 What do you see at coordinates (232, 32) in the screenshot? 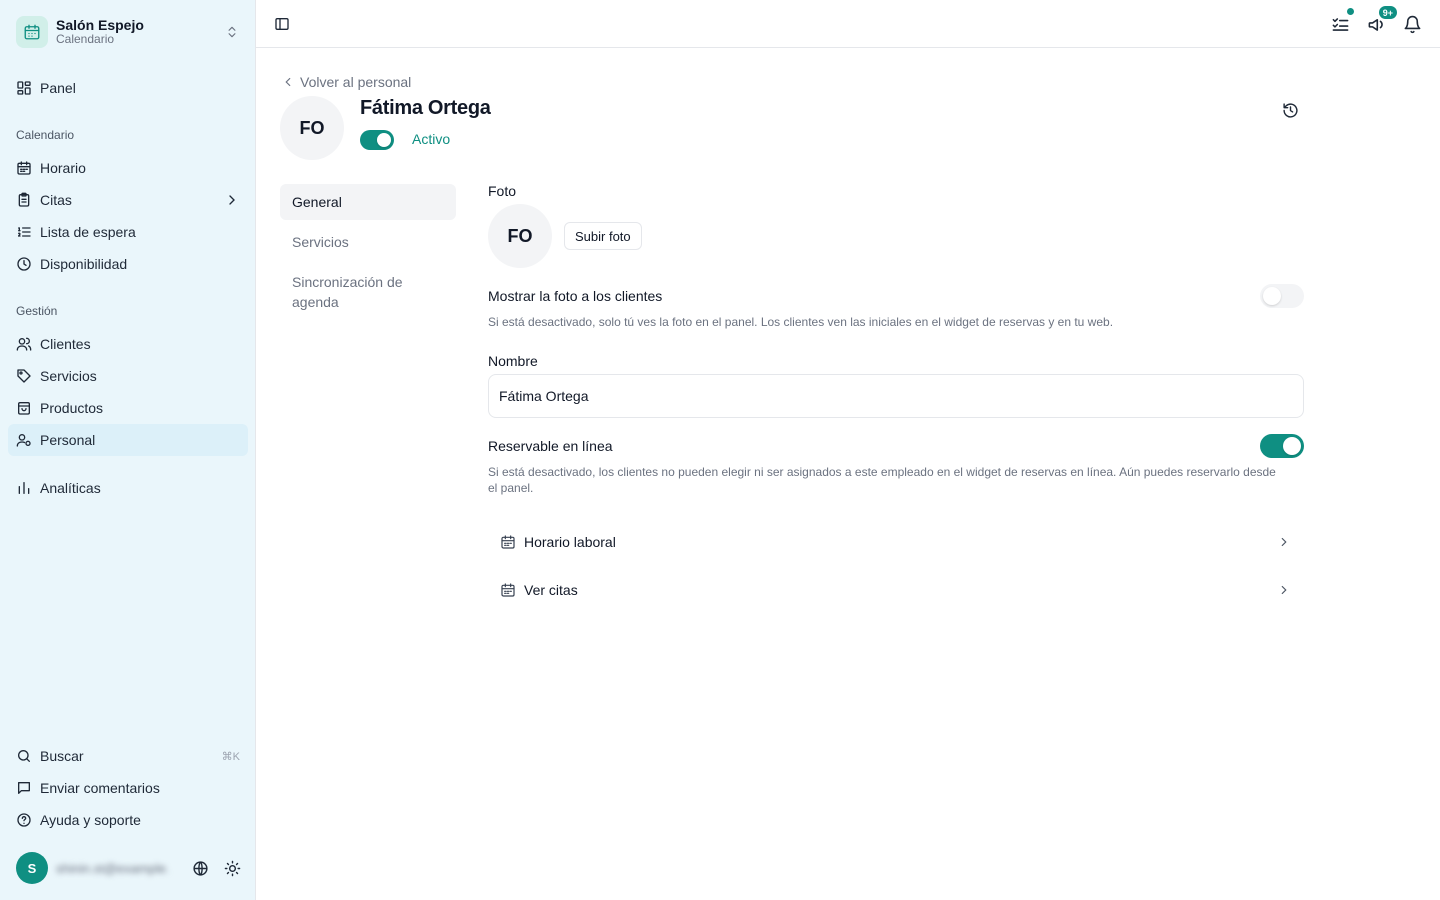
I see `chevrons-up-down-icon` at bounding box center [232, 32].